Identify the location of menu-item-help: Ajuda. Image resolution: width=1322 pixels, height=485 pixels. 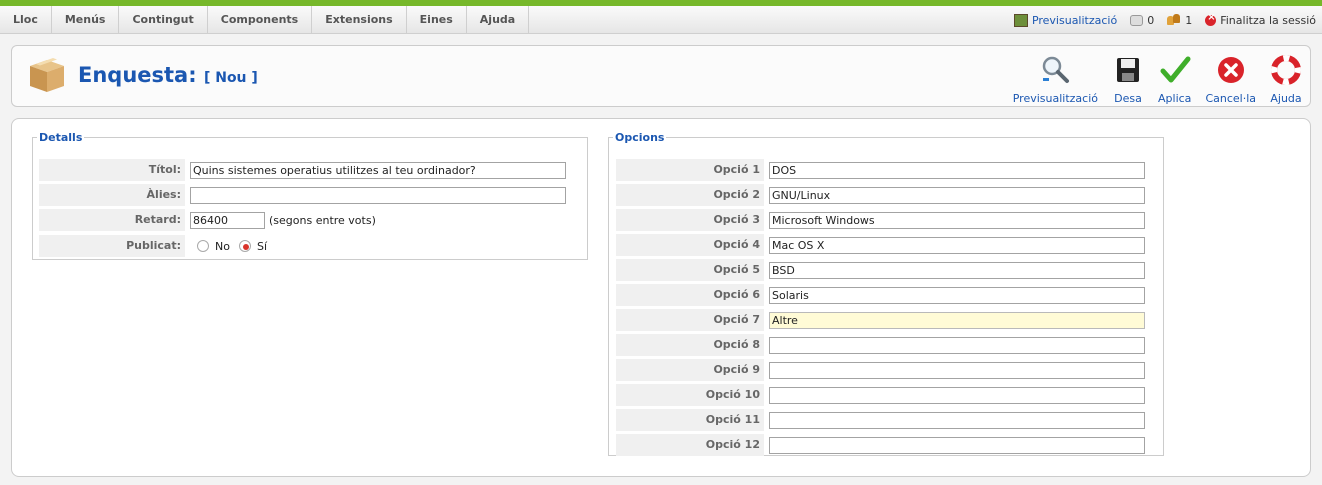
(498, 20).